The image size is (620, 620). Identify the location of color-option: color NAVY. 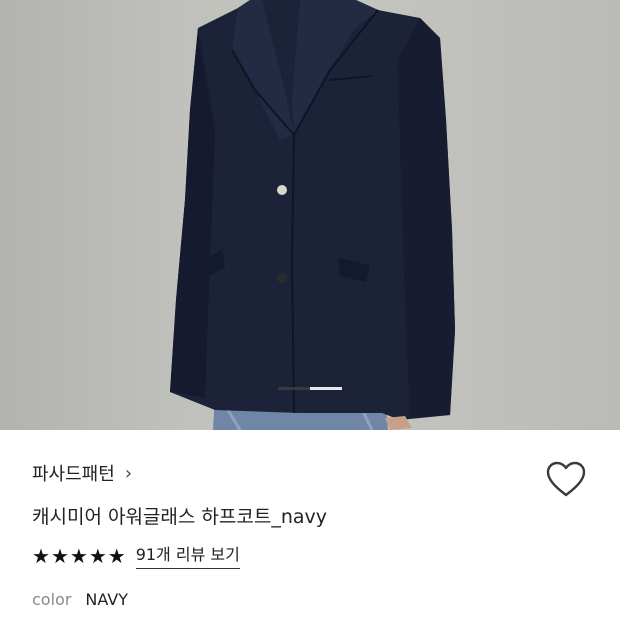
(80, 599).